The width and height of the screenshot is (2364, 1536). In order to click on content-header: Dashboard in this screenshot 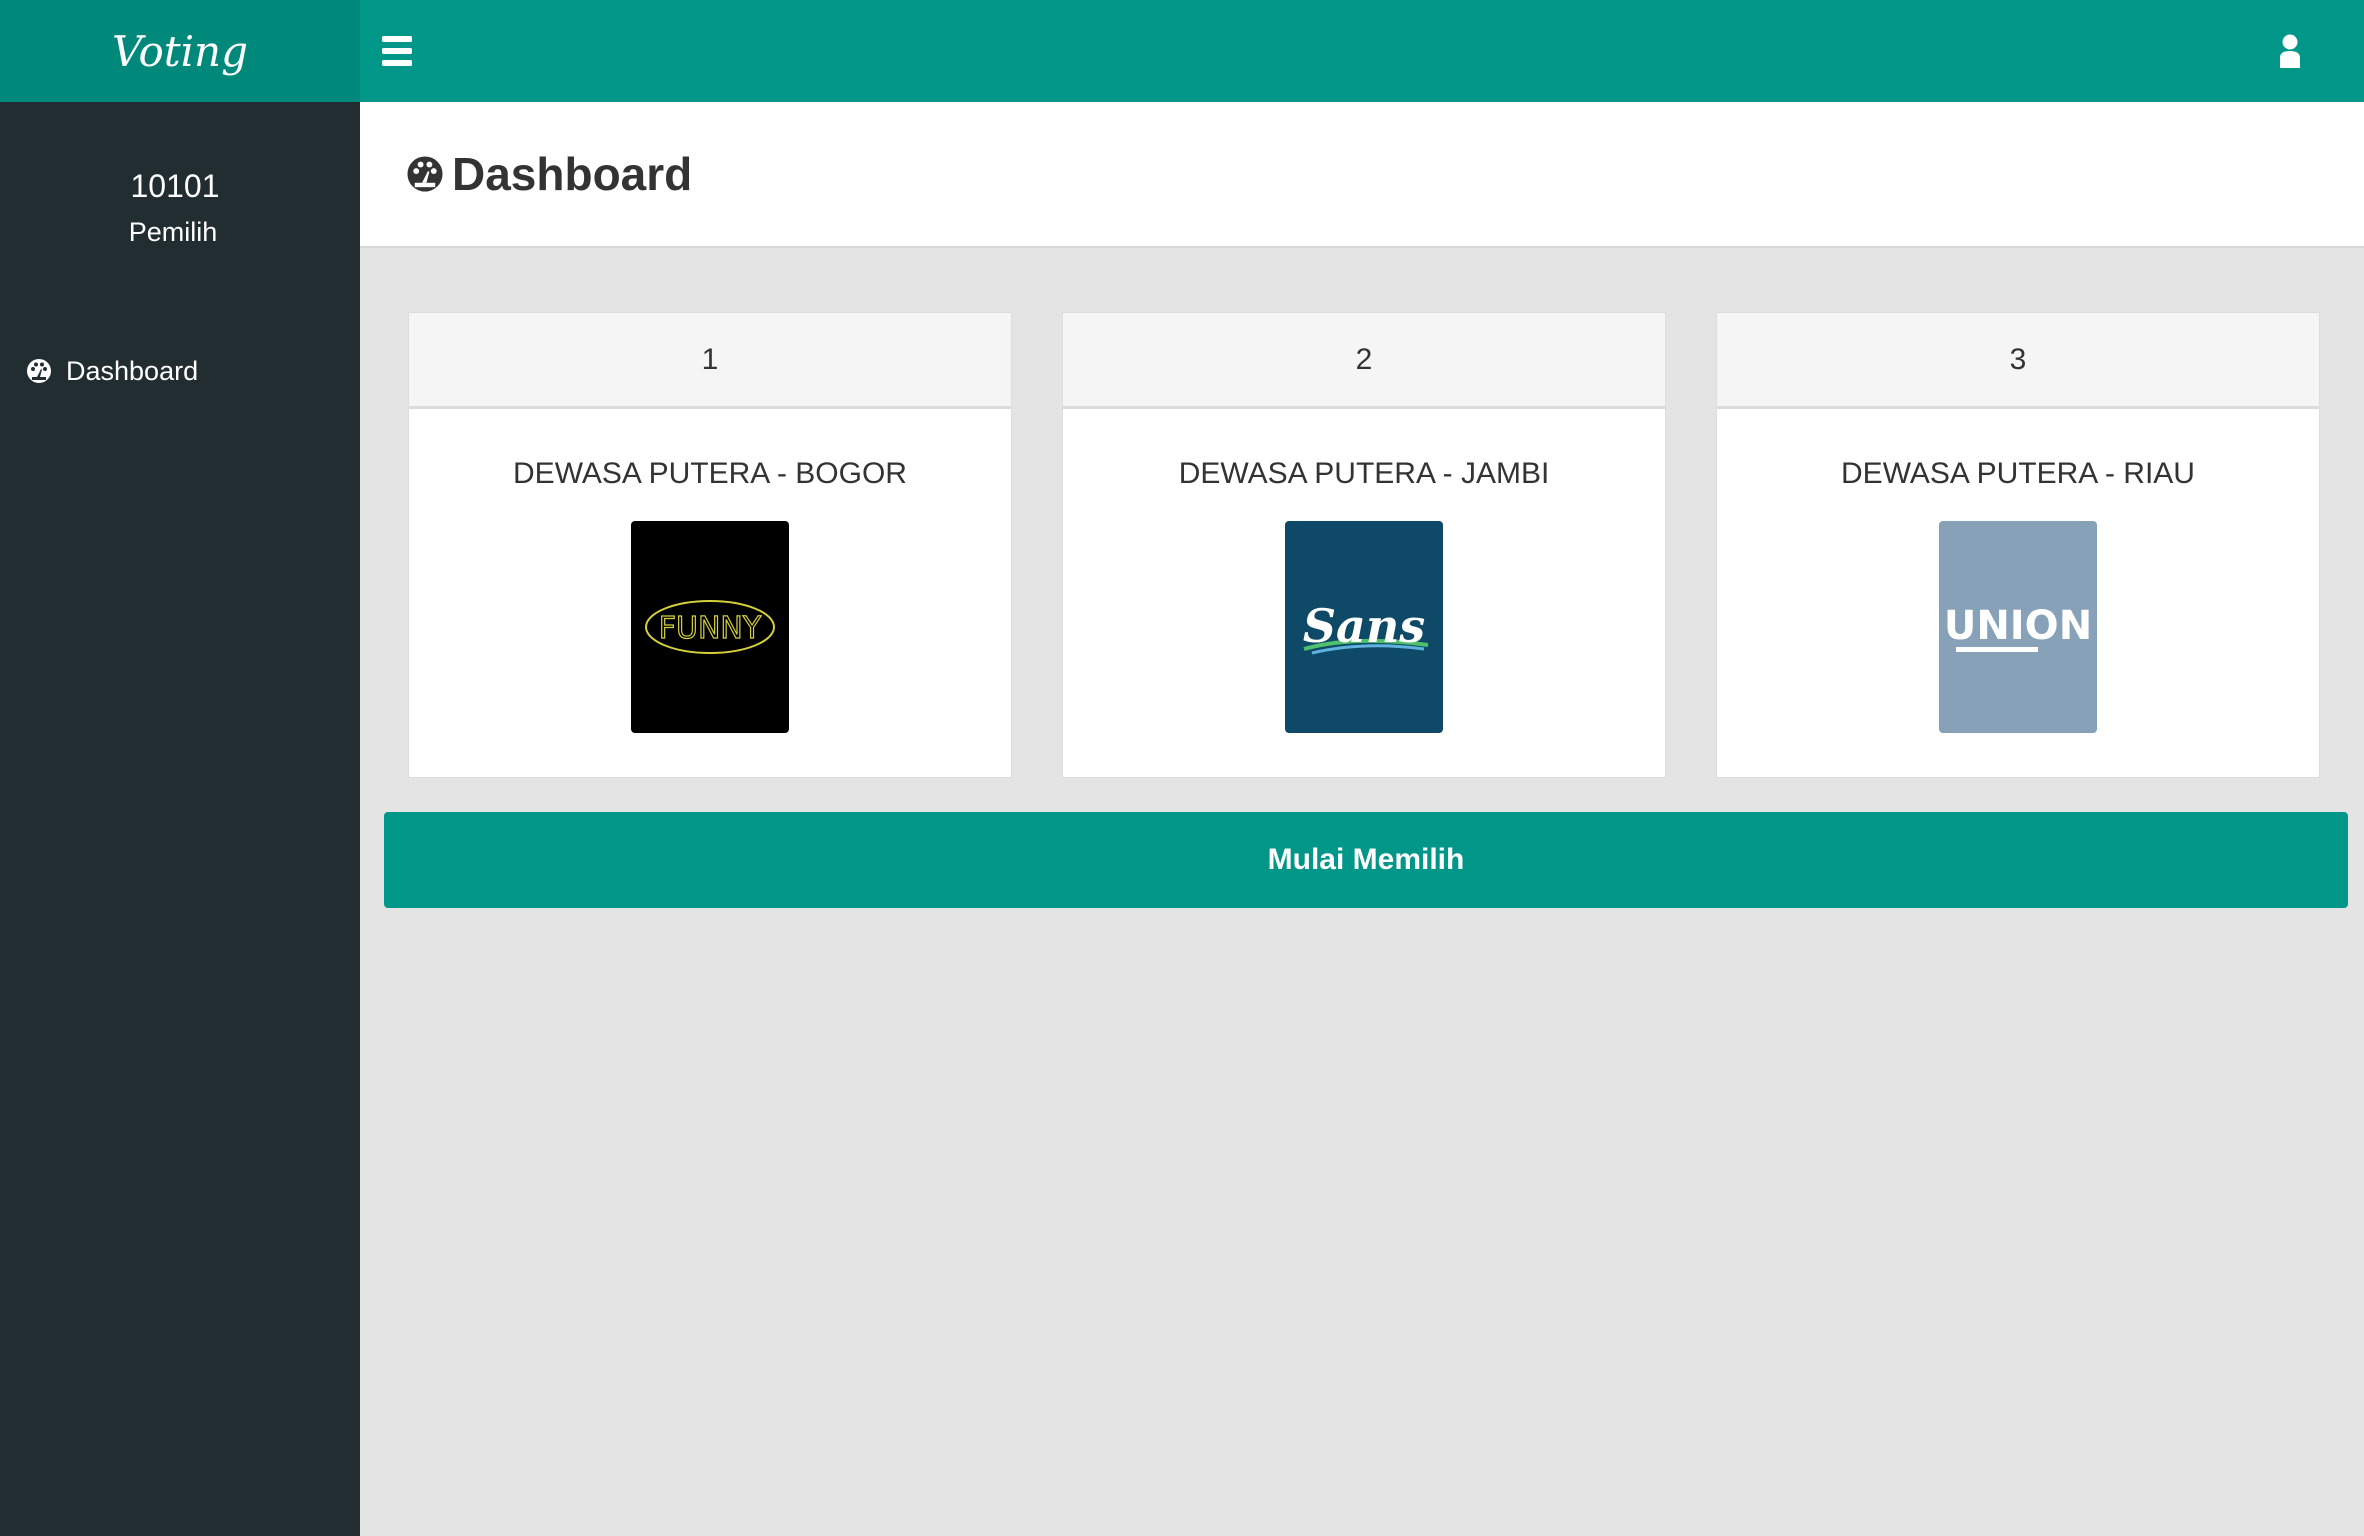, I will do `click(1362, 175)`.